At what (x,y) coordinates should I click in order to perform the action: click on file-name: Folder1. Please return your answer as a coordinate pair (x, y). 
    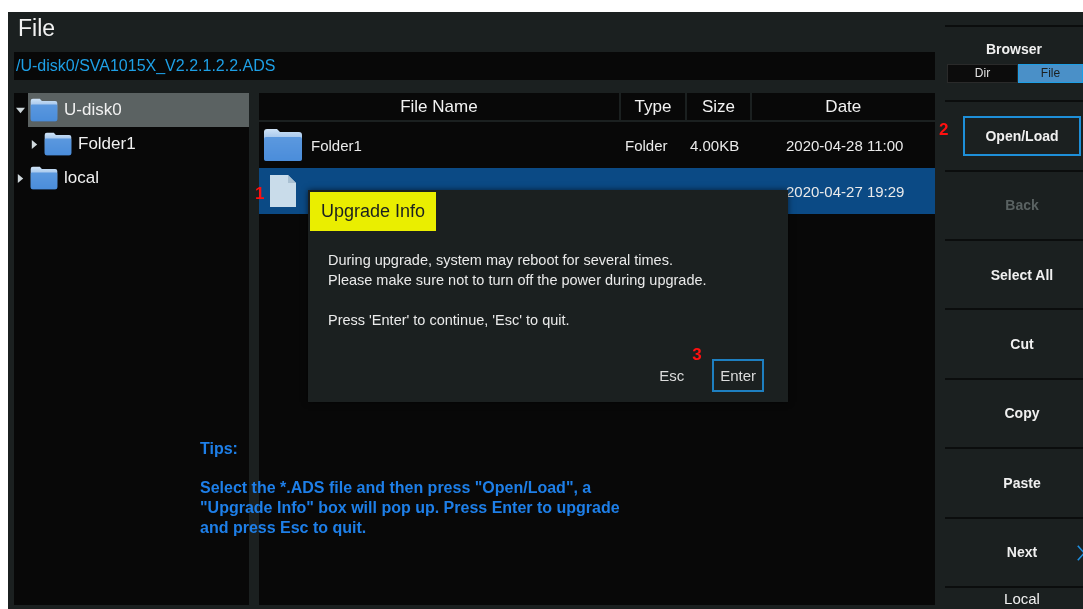
    Looking at the image, I should click on (336, 145).